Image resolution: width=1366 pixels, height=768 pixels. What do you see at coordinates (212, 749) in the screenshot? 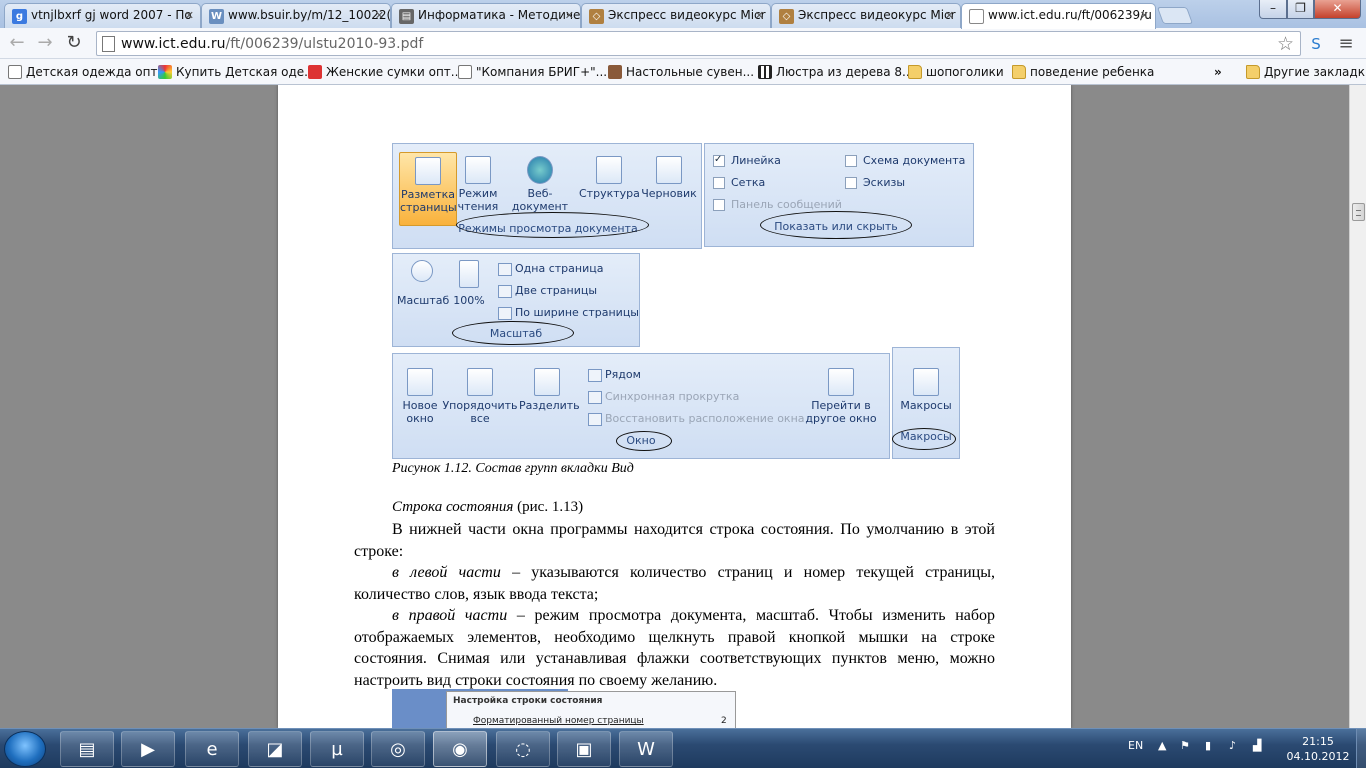
I see `internet-explorer-icon: e` at bounding box center [212, 749].